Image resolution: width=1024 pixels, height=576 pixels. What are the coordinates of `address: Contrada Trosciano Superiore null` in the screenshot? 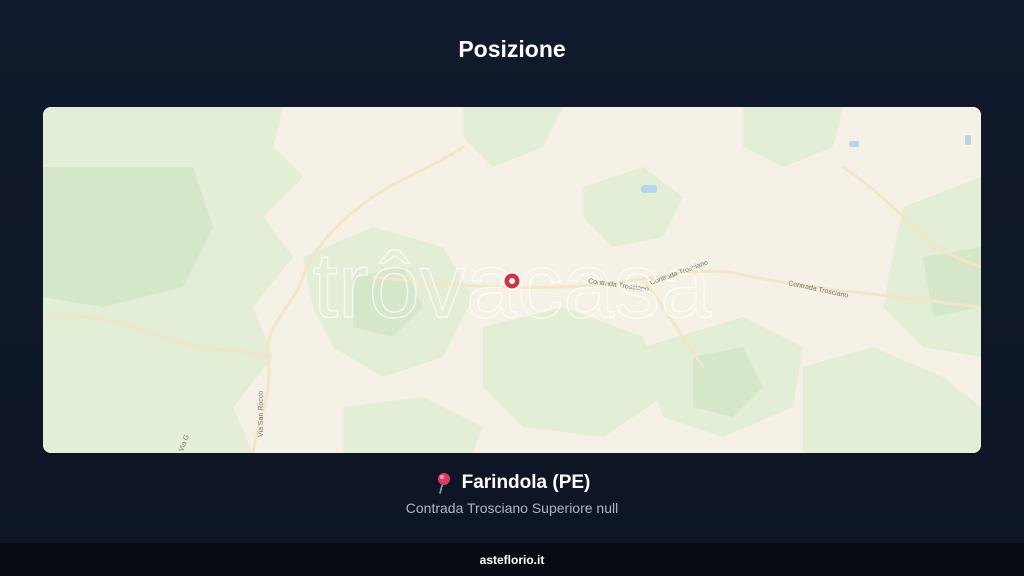 It's located at (512, 508).